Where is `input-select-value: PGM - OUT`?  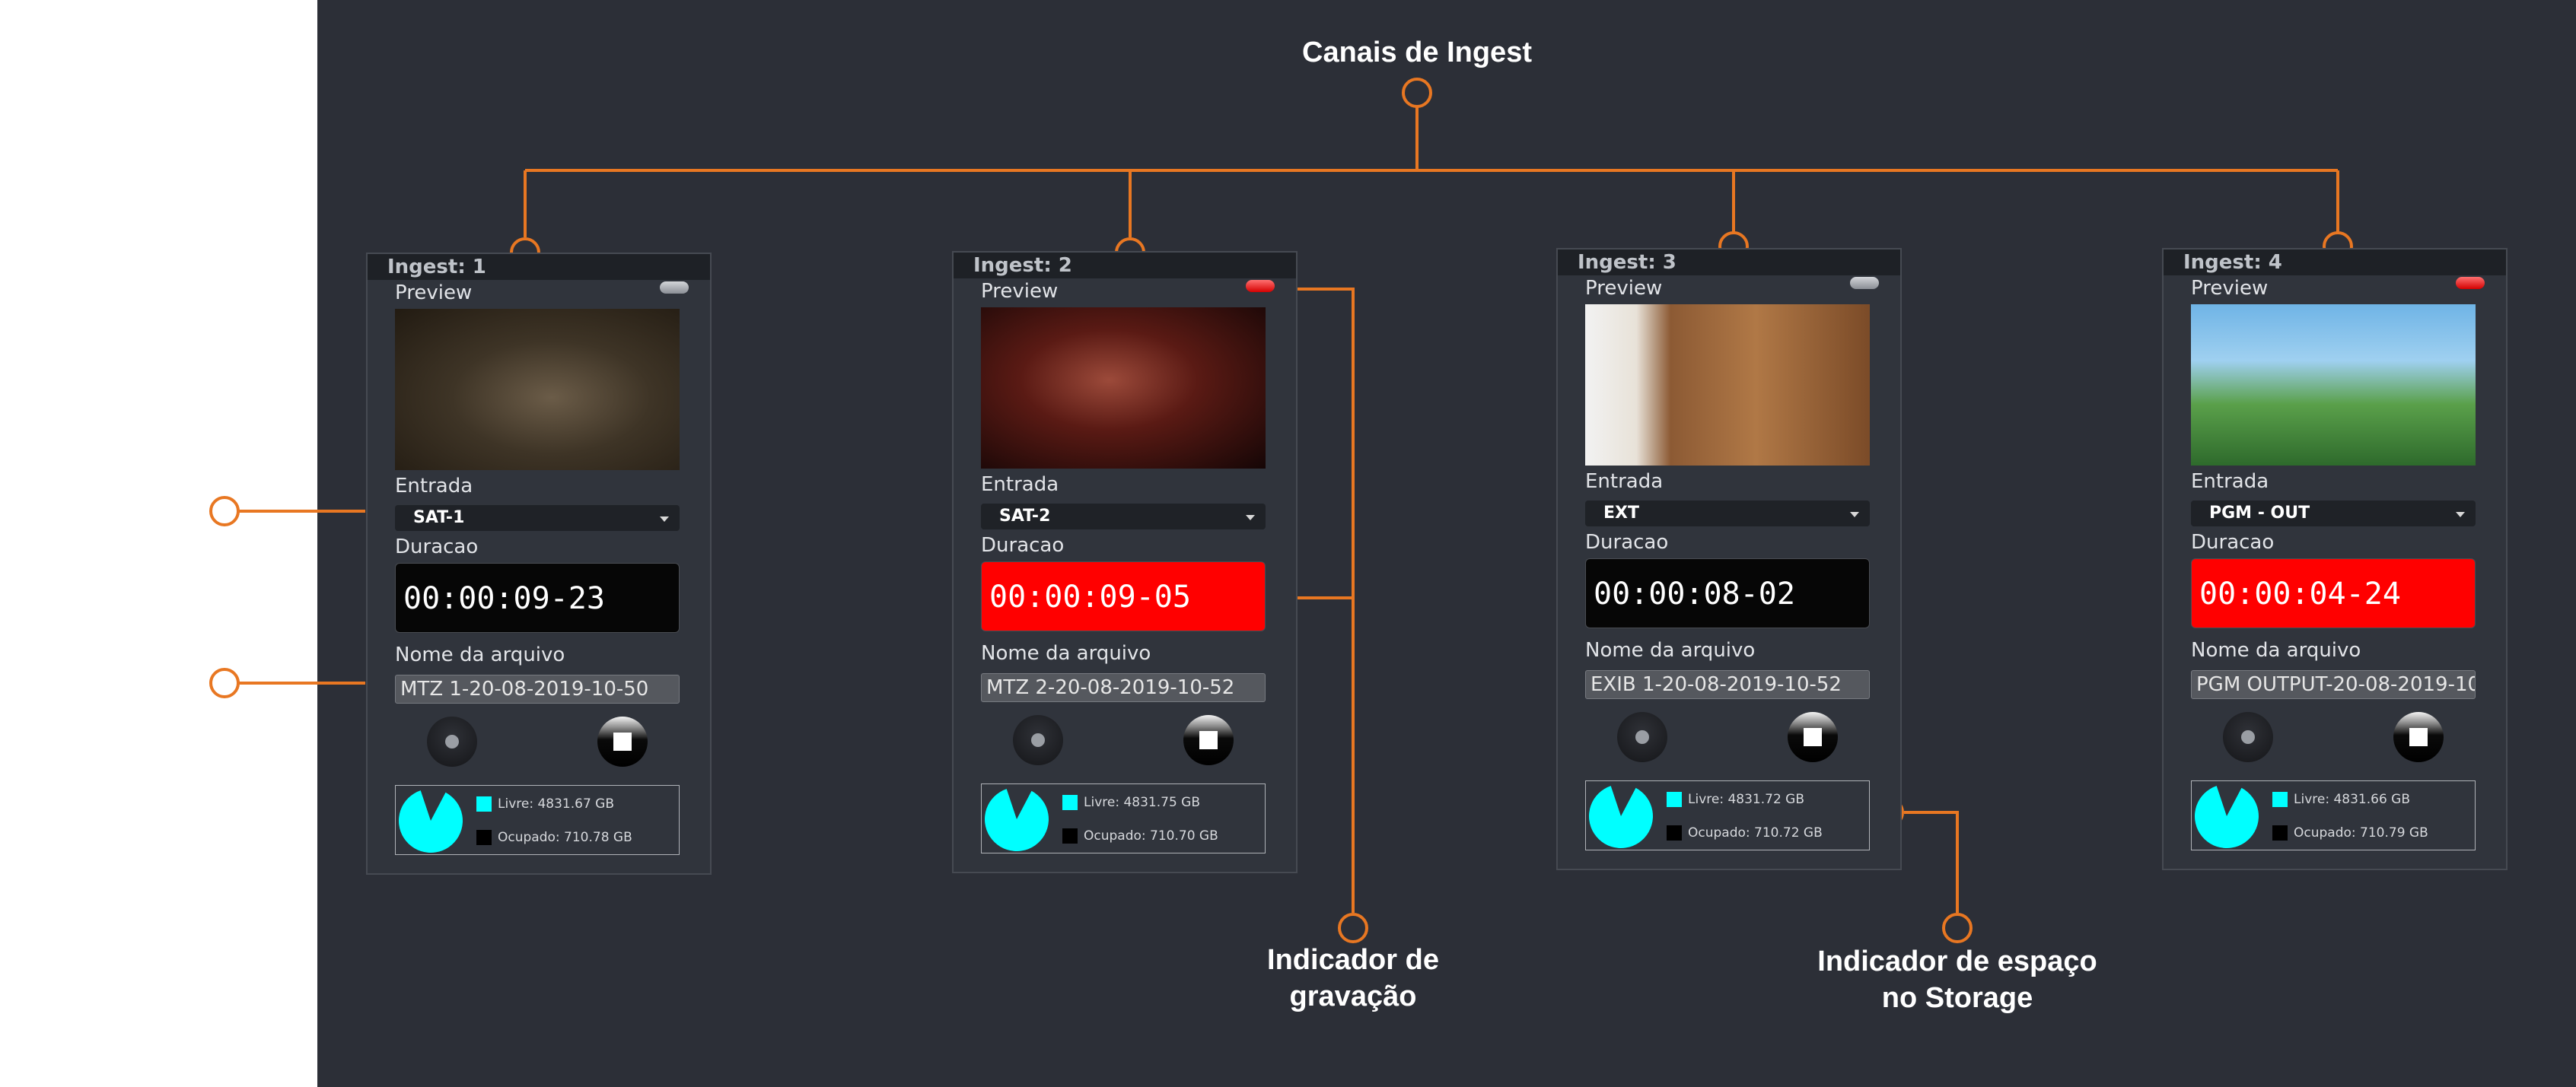
input-select-value: PGM - OUT is located at coordinates (2259, 513).